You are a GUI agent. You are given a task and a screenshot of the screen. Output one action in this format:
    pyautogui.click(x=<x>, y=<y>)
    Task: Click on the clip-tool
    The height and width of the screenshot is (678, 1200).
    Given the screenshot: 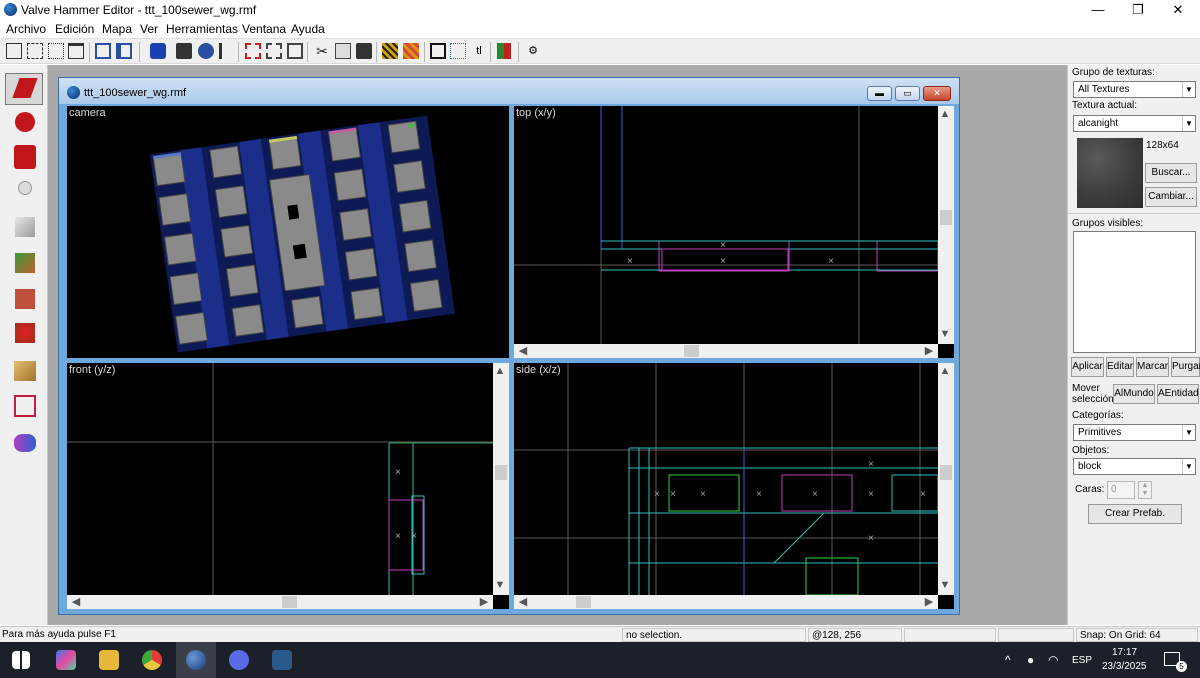 What is the action you would take?
    pyautogui.click(x=24, y=371)
    